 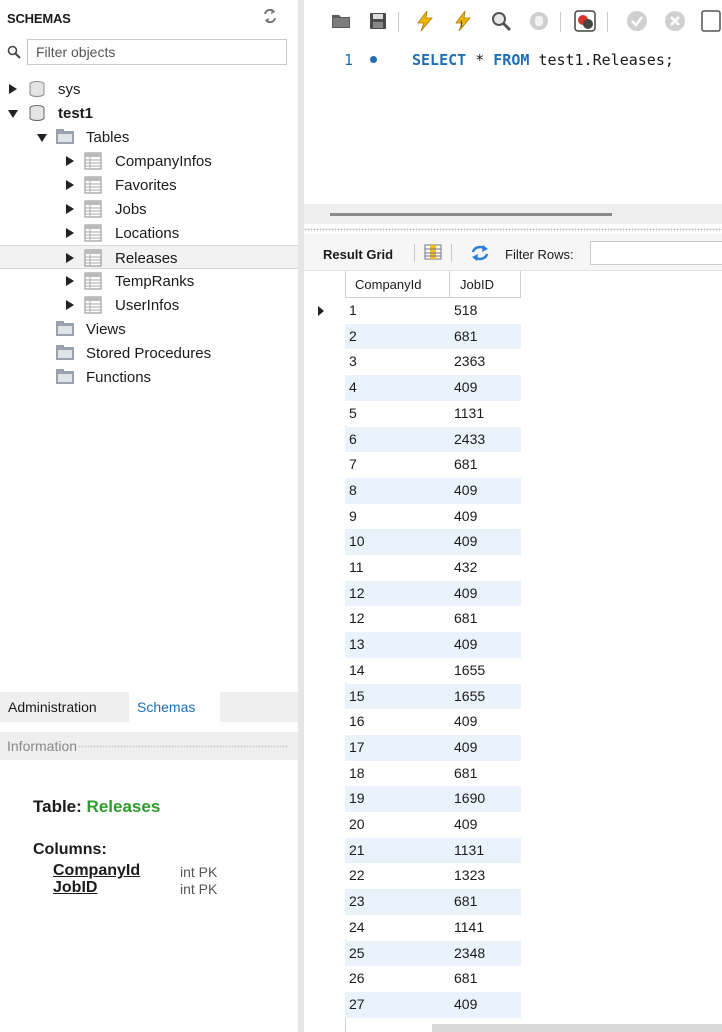 What do you see at coordinates (397, 542) in the screenshot?
I see `grid-cell-companyid: 10` at bounding box center [397, 542].